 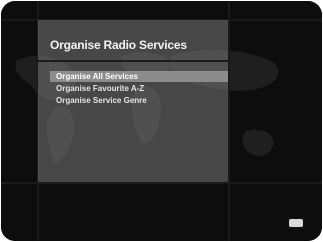 I want to click on page-title: Organise Radio Services, so click(x=118, y=45).